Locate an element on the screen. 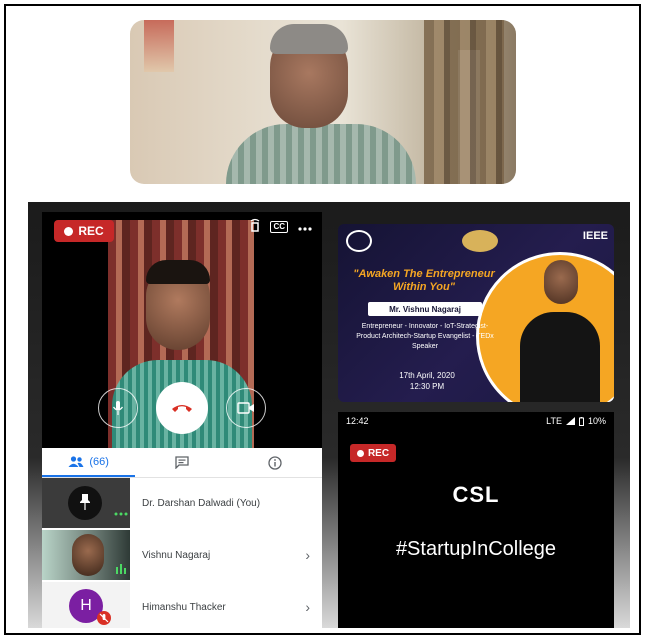 This screenshot has width=645, height=639. call-top-icons: CC is located at coordinates (281, 226).